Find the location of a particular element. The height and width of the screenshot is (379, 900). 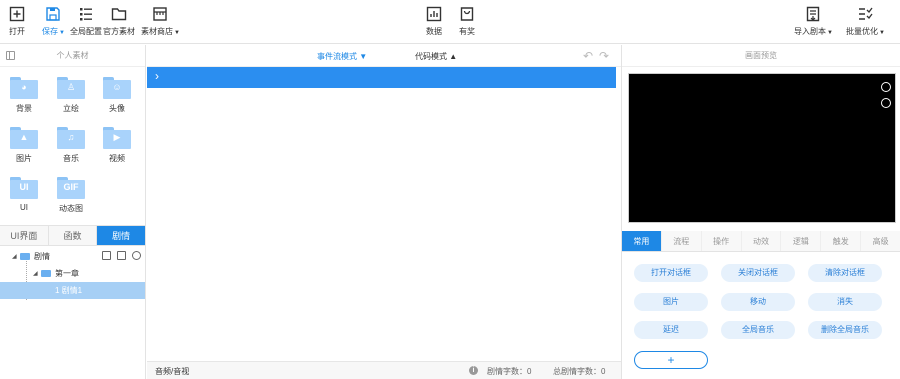

material-label: 音乐 is located at coordinates (71, 158).